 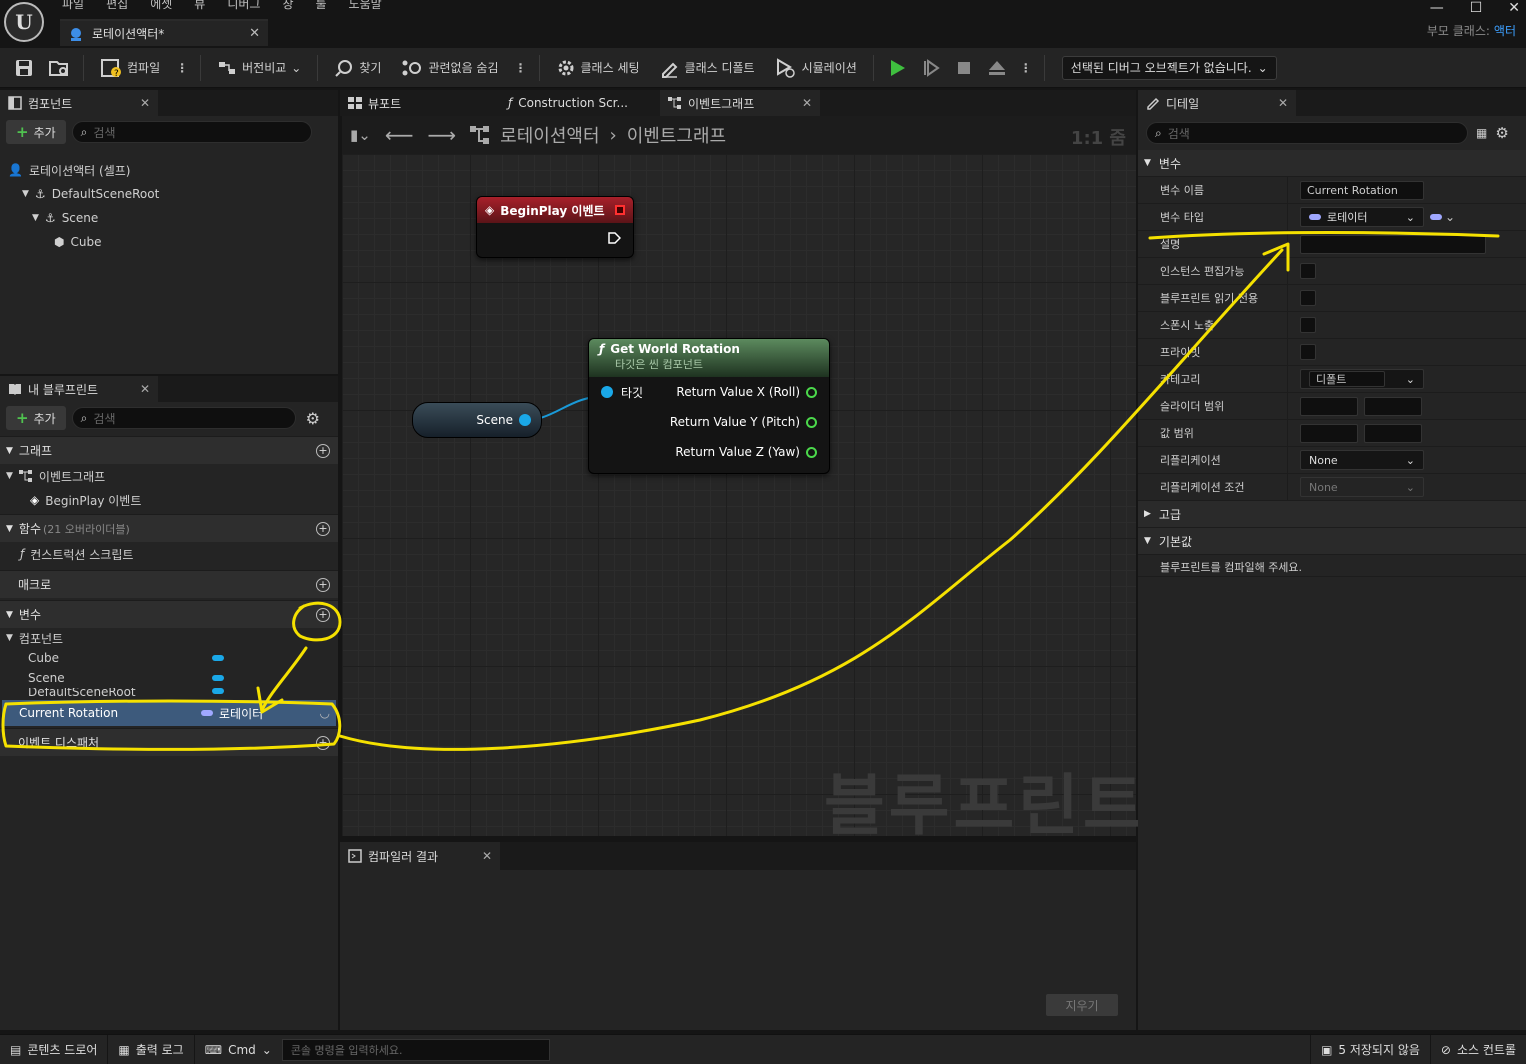 What do you see at coordinates (79, 389) in the screenshot?
I see `tab-my-blueprint: 내 블루프린트 ✕` at bounding box center [79, 389].